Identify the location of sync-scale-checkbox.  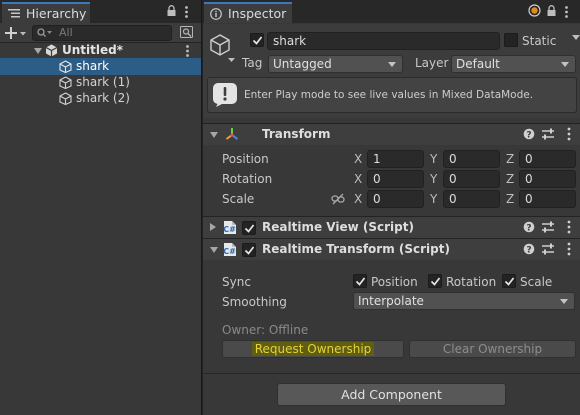
(509, 281).